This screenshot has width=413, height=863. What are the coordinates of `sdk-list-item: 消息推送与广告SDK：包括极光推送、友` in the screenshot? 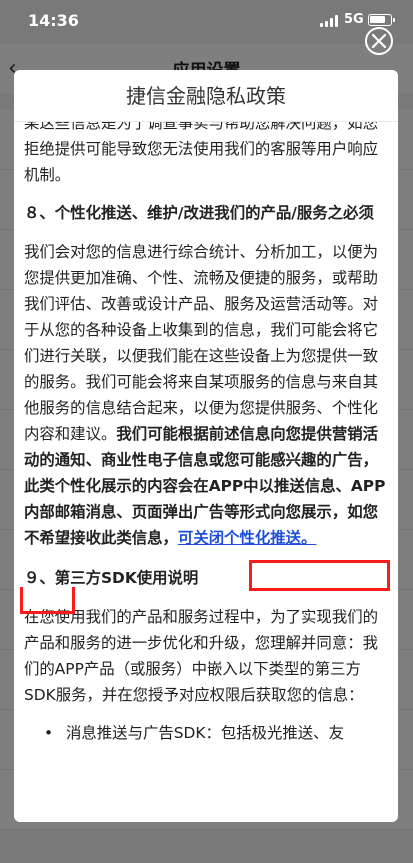 It's located at (205, 733).